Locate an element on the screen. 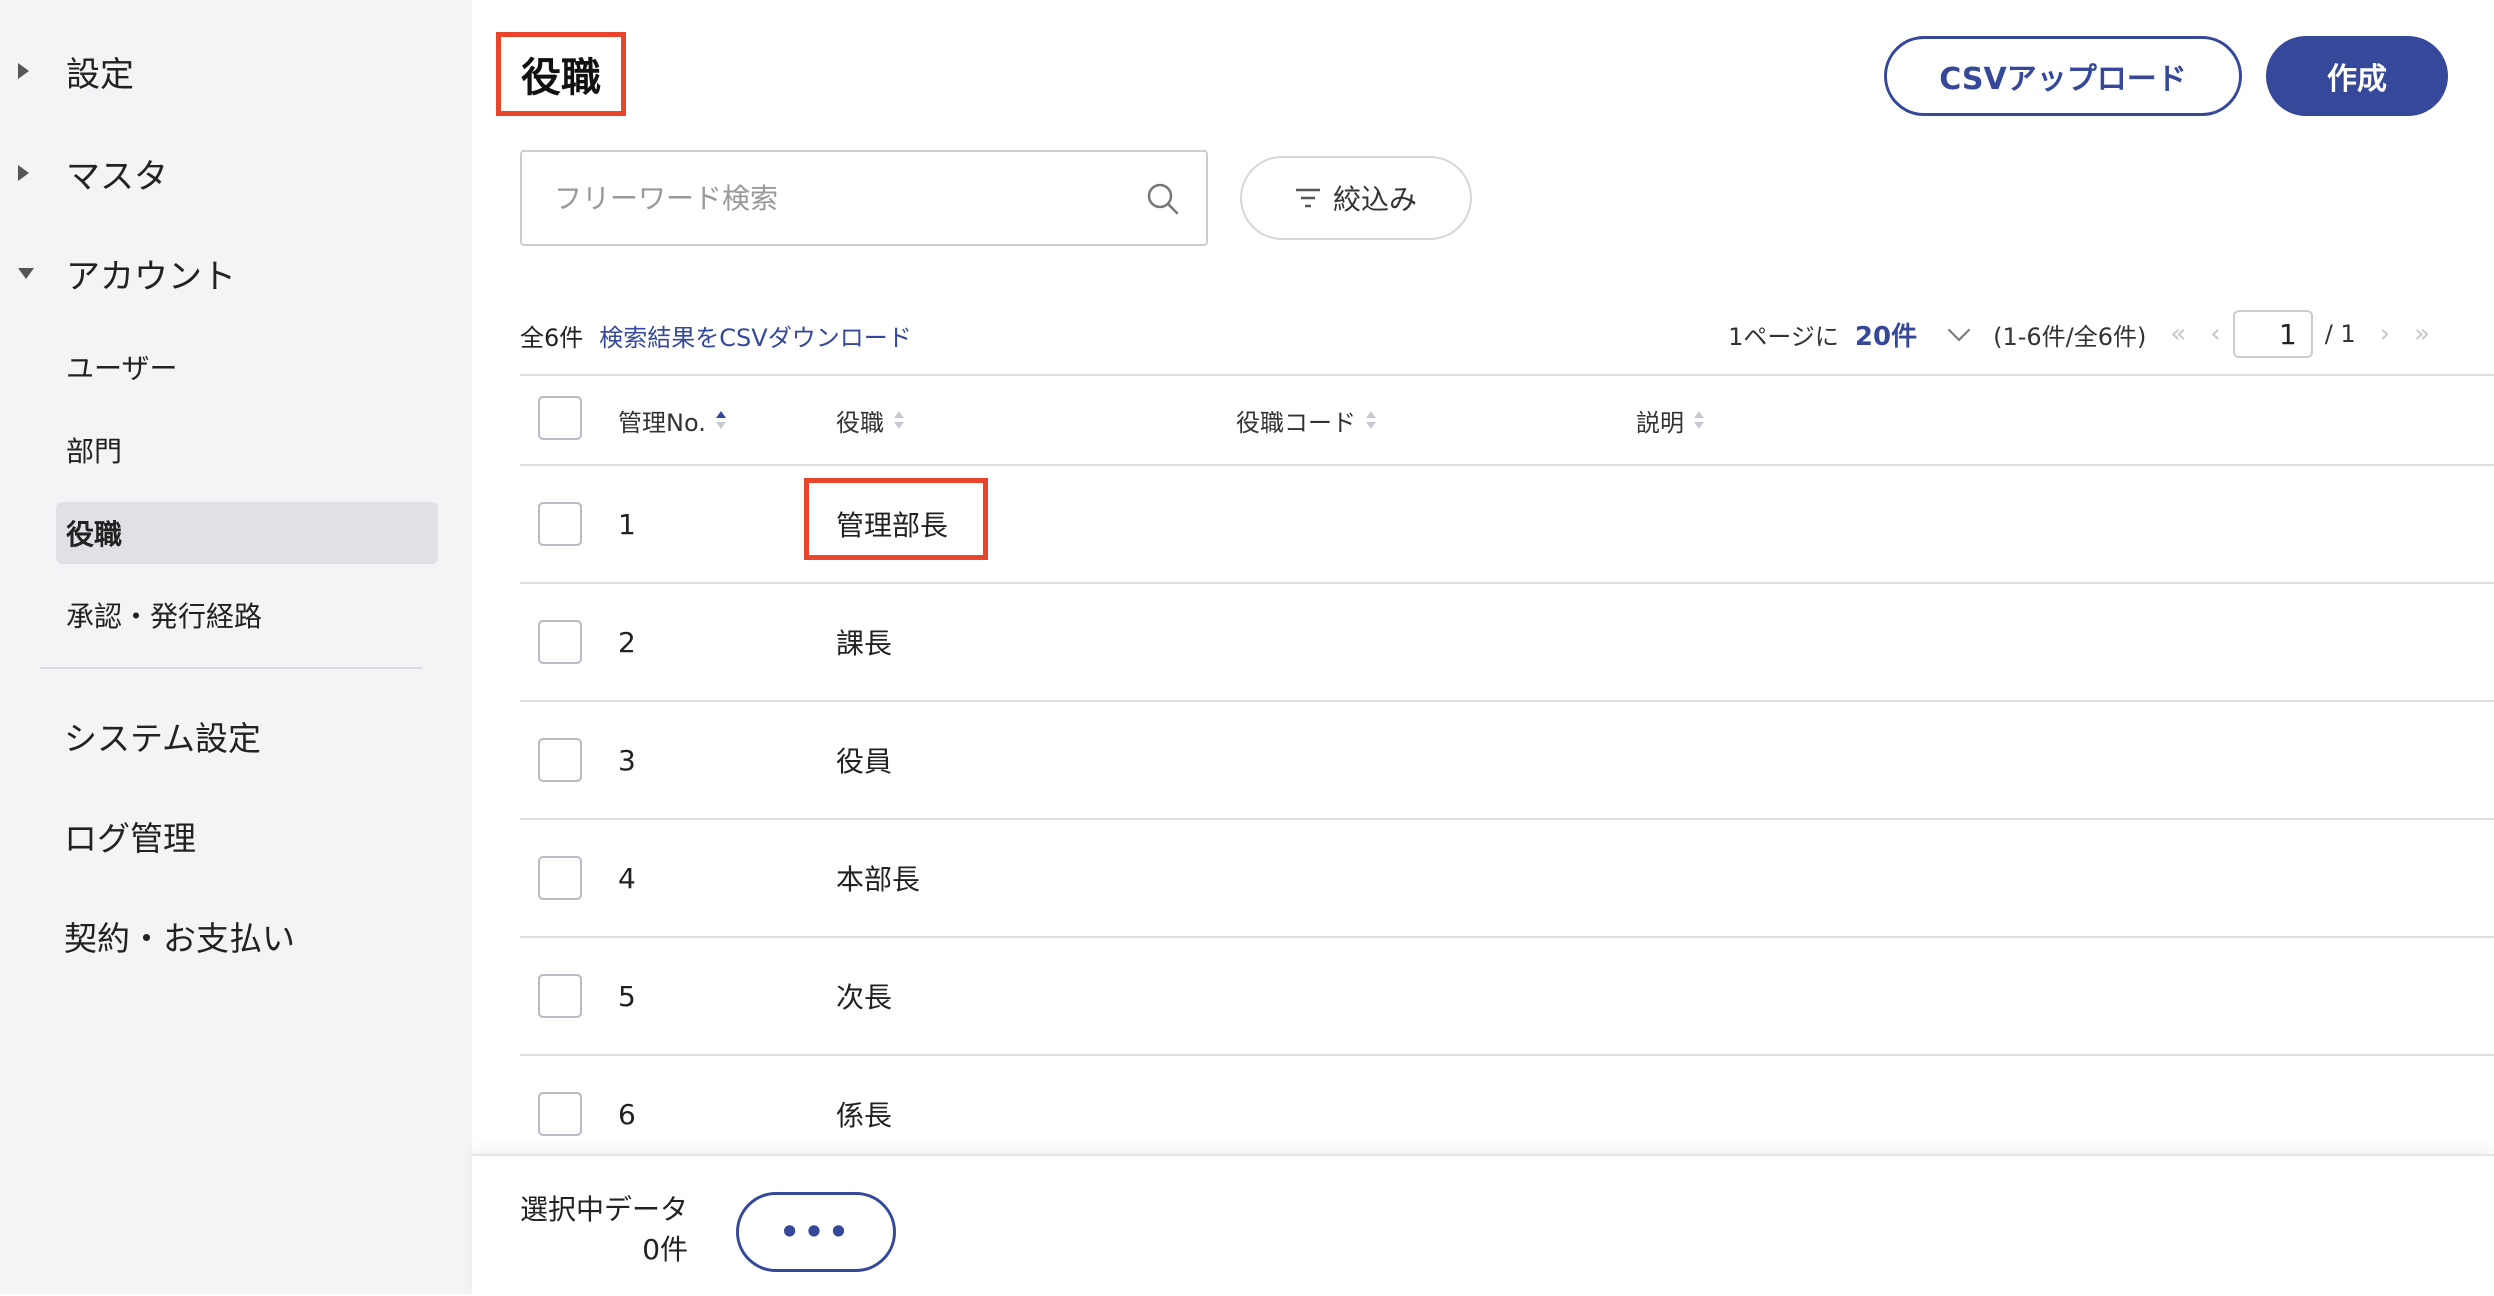  pagination: 1ページに 20件 (1-6件/全6件) « ‹ / 1 › » is located at coordinates (2085, 334).